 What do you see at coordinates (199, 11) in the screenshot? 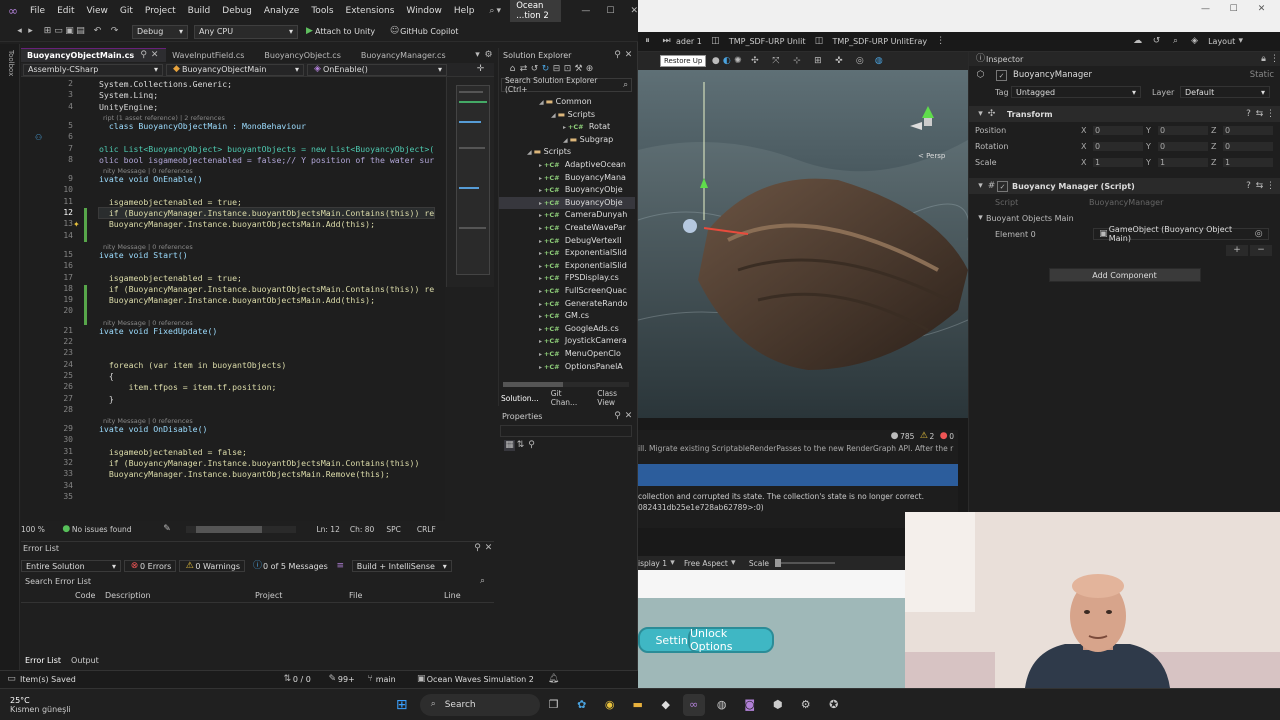
I see `menu-build: Build` at bounding box center [199, 11].